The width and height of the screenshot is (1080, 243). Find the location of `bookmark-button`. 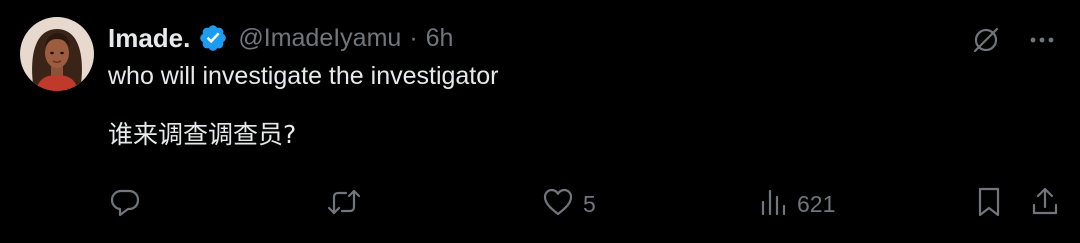

bookmark-button is located at coordinates (989, 204).